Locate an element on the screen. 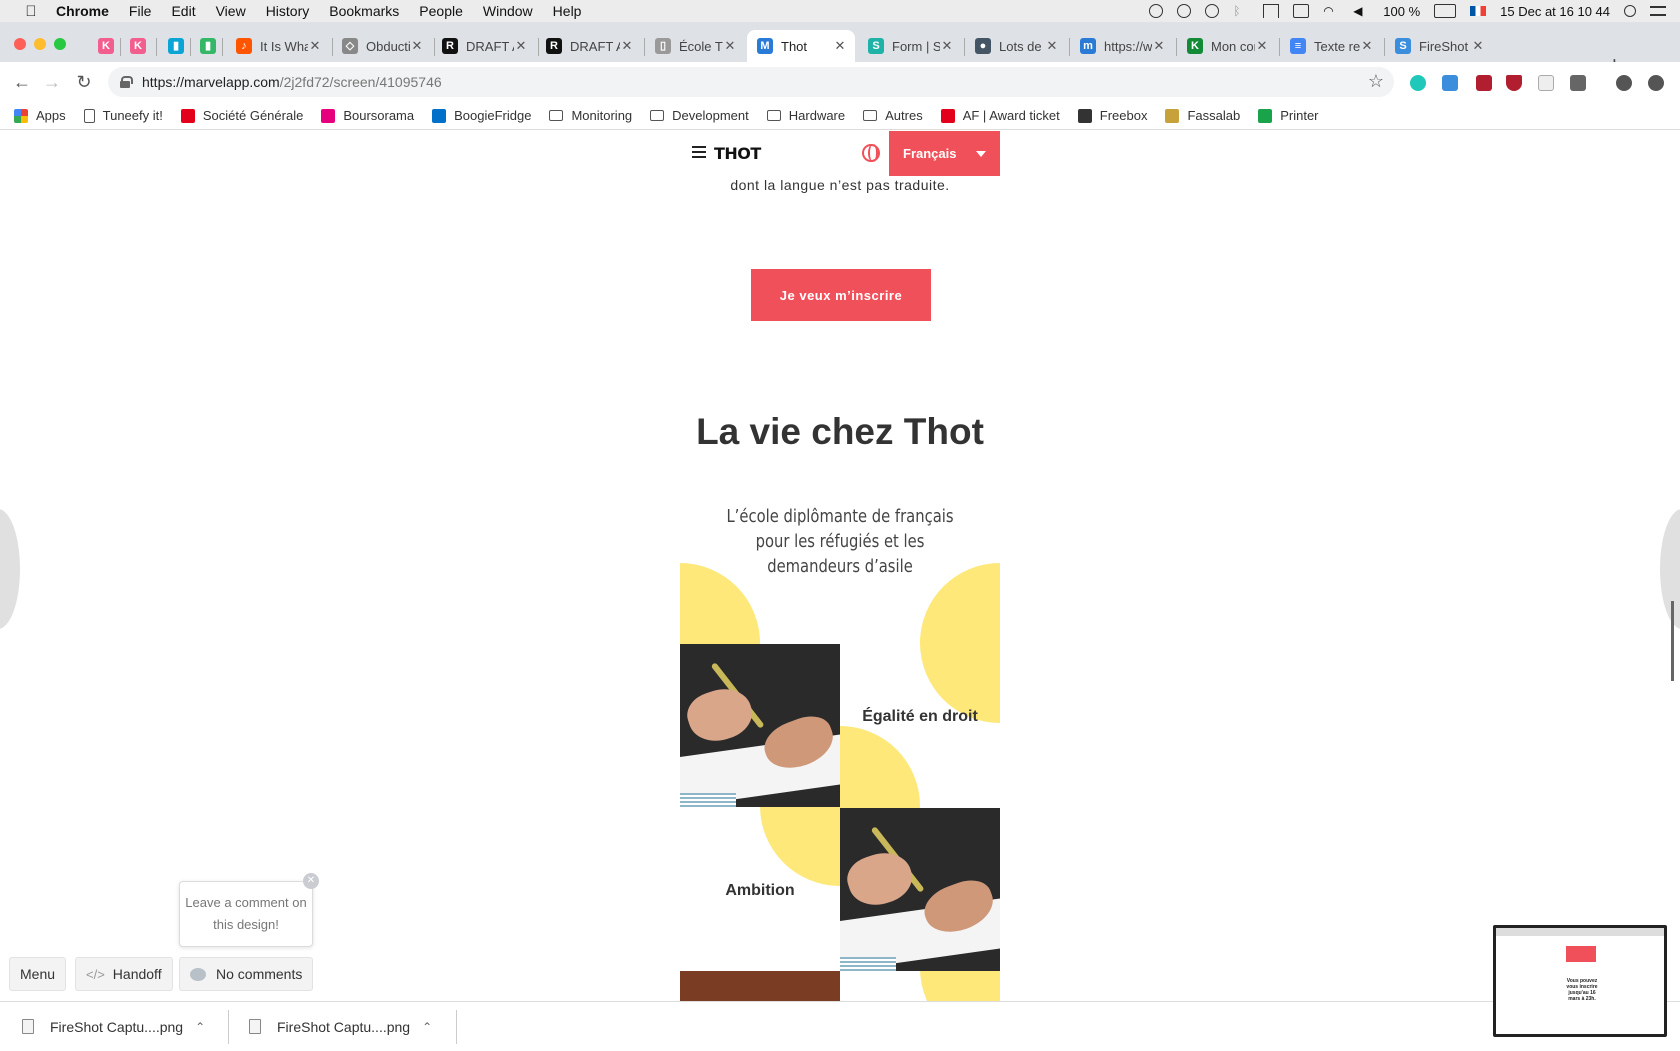 Image resolution: width=1680 pixels, height=1051 pixels. tab-0: K is located at coordinates (103, 46).